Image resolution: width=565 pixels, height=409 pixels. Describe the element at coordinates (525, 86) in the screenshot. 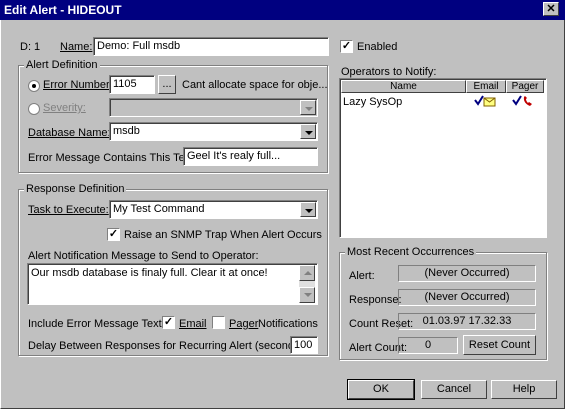

I see `column-header-pager: Pager` at that location.